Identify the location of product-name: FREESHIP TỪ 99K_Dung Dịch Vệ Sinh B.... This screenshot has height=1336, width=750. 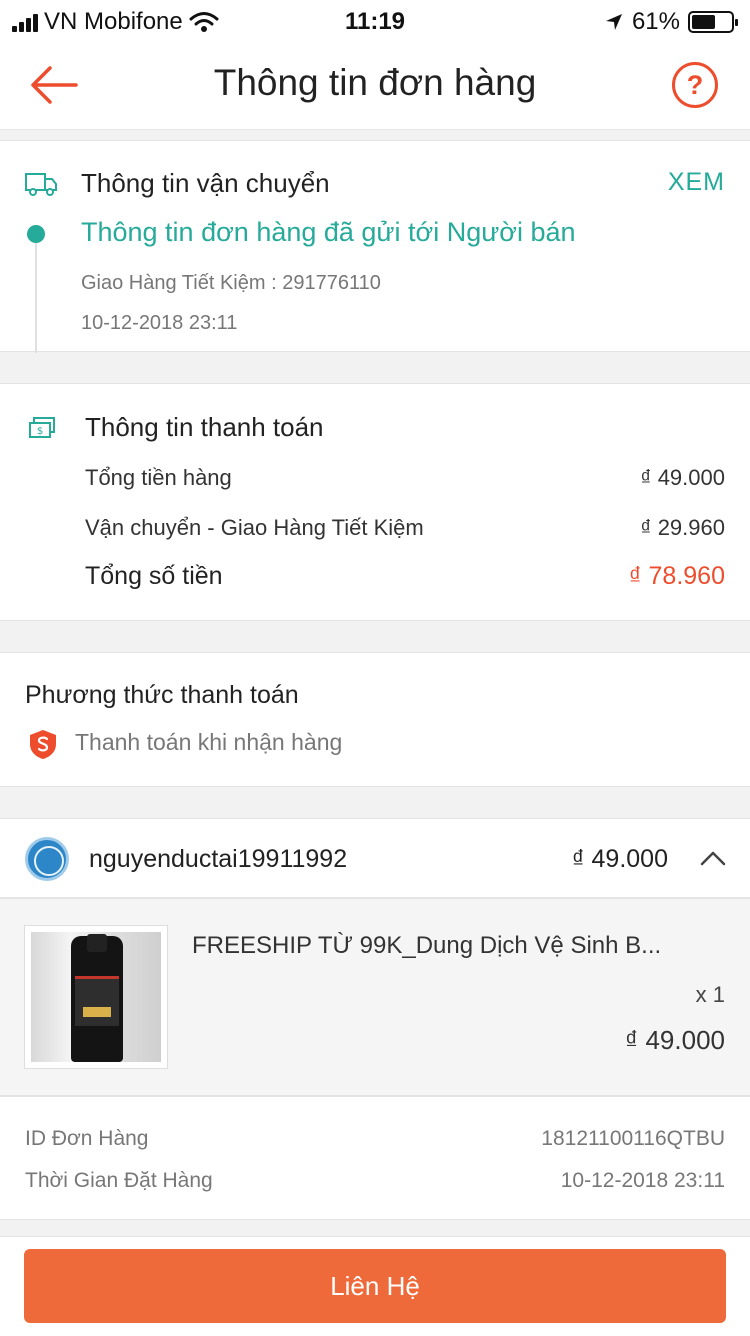
(459, 946).